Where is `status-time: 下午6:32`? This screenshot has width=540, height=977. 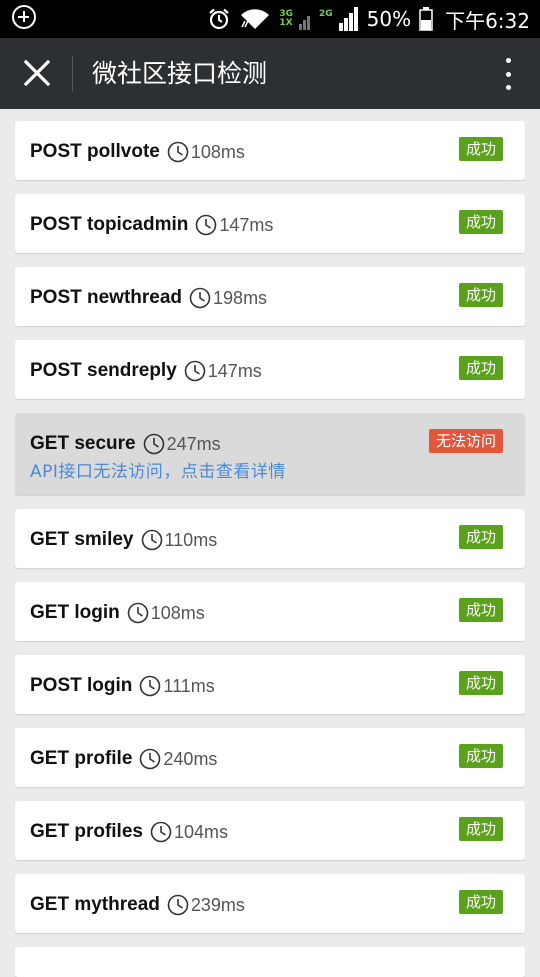 status-time: 下午6:32 is located at coordinates (487, 20).